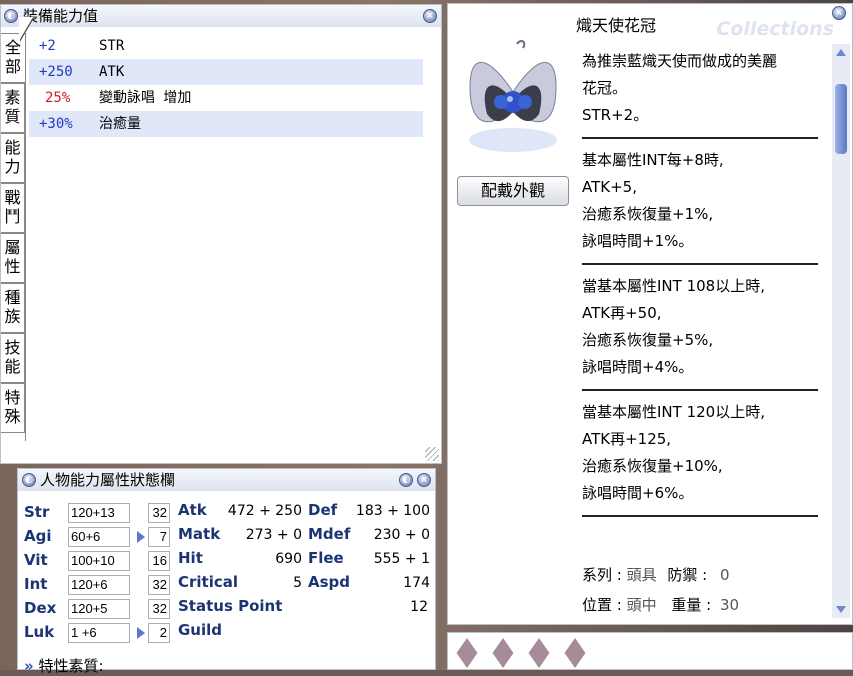 The height and width of the screenshot is (676, 853). I want to click on critical-label: Critical, so click(208, 582).